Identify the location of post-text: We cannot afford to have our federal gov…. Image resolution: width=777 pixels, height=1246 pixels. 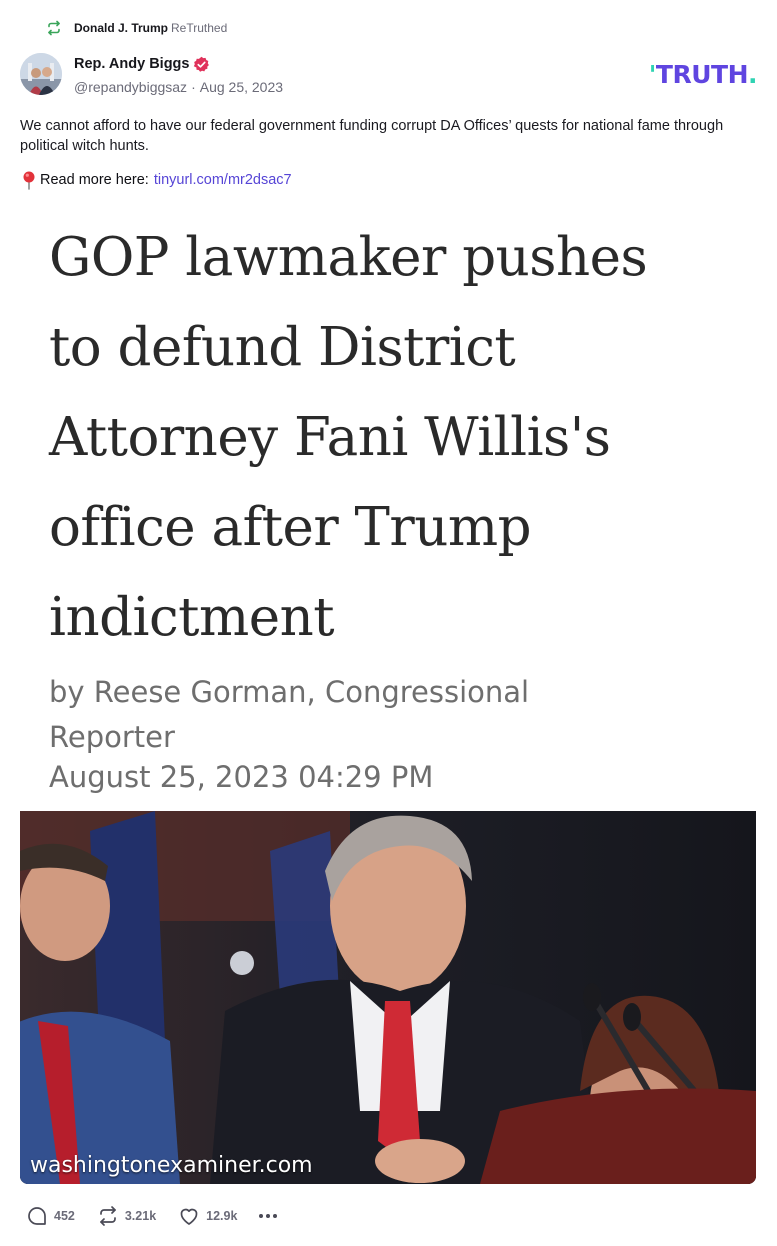
(372, 136).